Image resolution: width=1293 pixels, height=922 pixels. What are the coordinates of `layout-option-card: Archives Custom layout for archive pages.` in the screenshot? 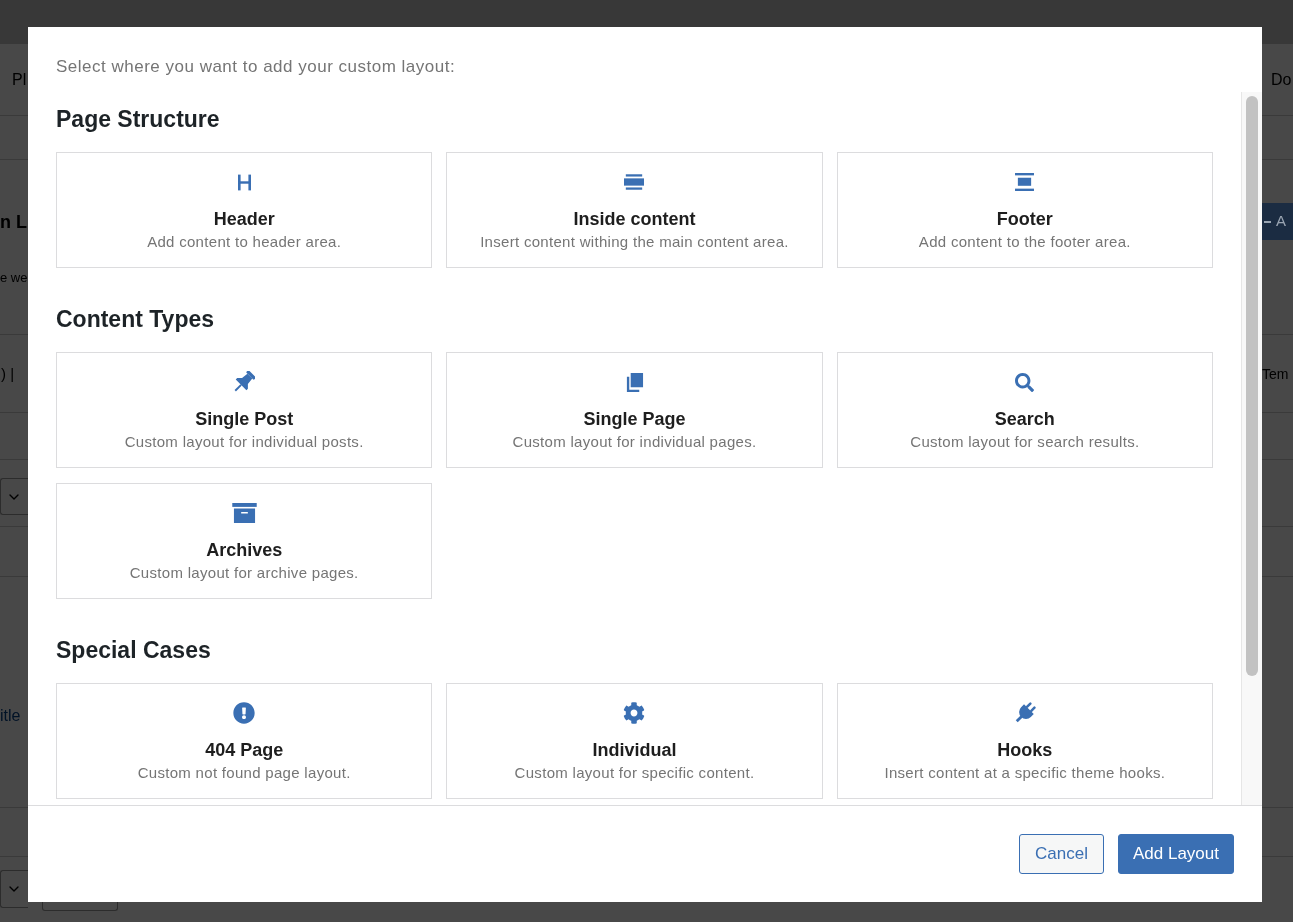 It's located at (244, 541).